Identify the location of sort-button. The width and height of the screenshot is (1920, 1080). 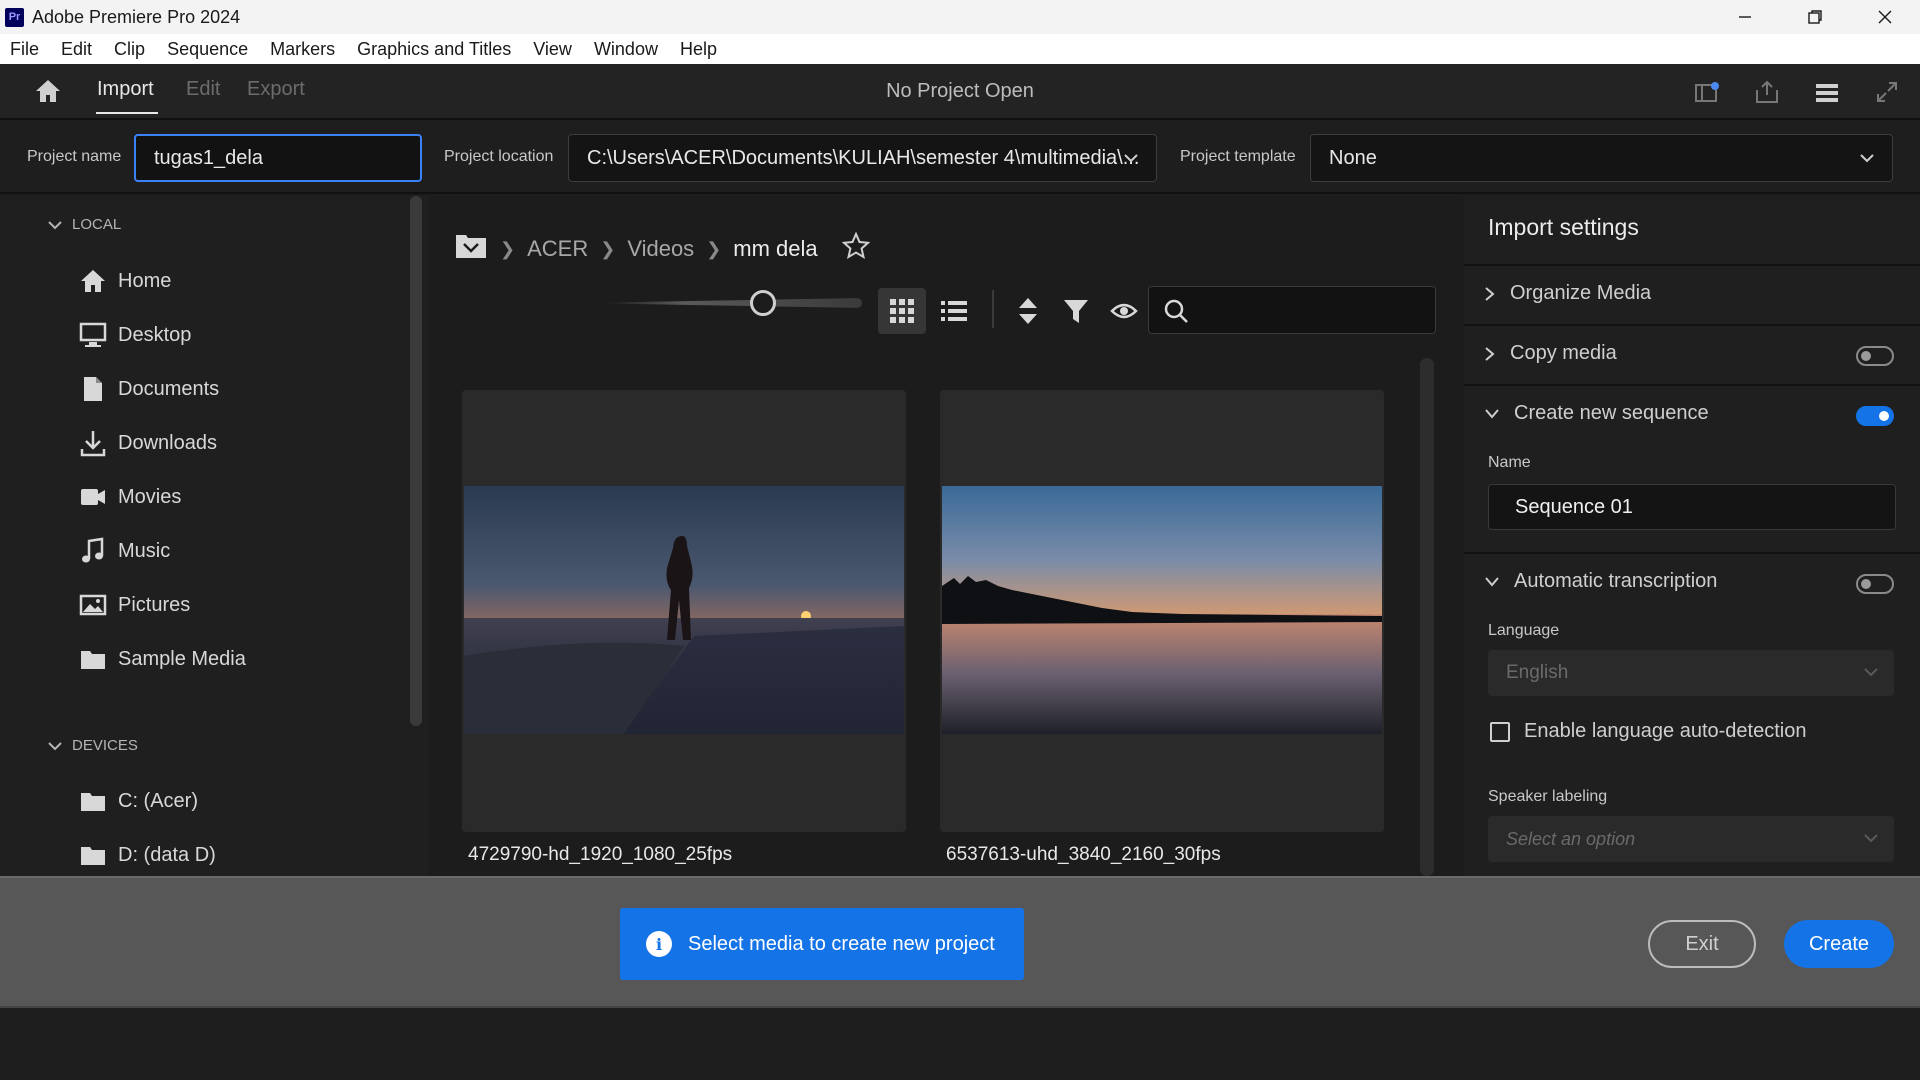
(1028, 311).